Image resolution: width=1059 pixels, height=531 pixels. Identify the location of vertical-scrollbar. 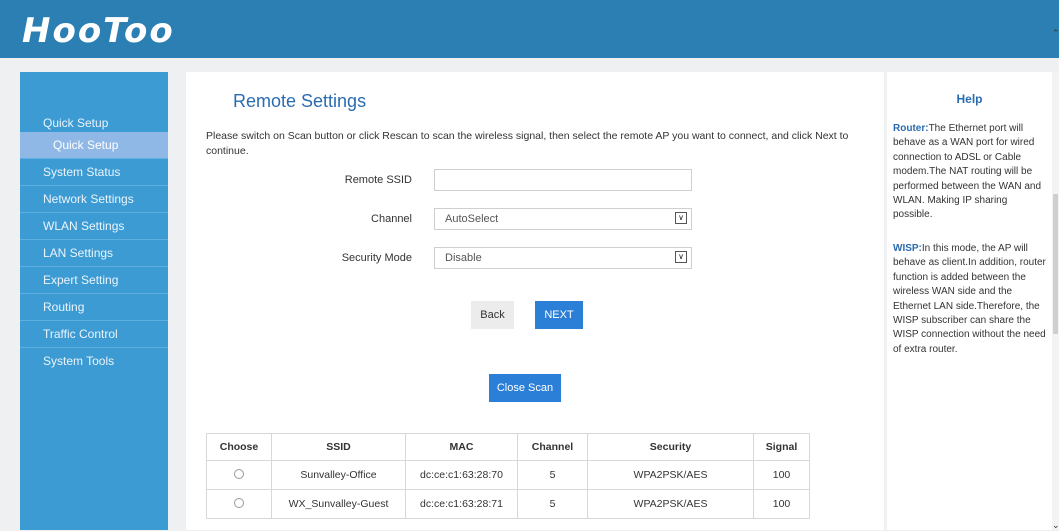
(1055, 301).